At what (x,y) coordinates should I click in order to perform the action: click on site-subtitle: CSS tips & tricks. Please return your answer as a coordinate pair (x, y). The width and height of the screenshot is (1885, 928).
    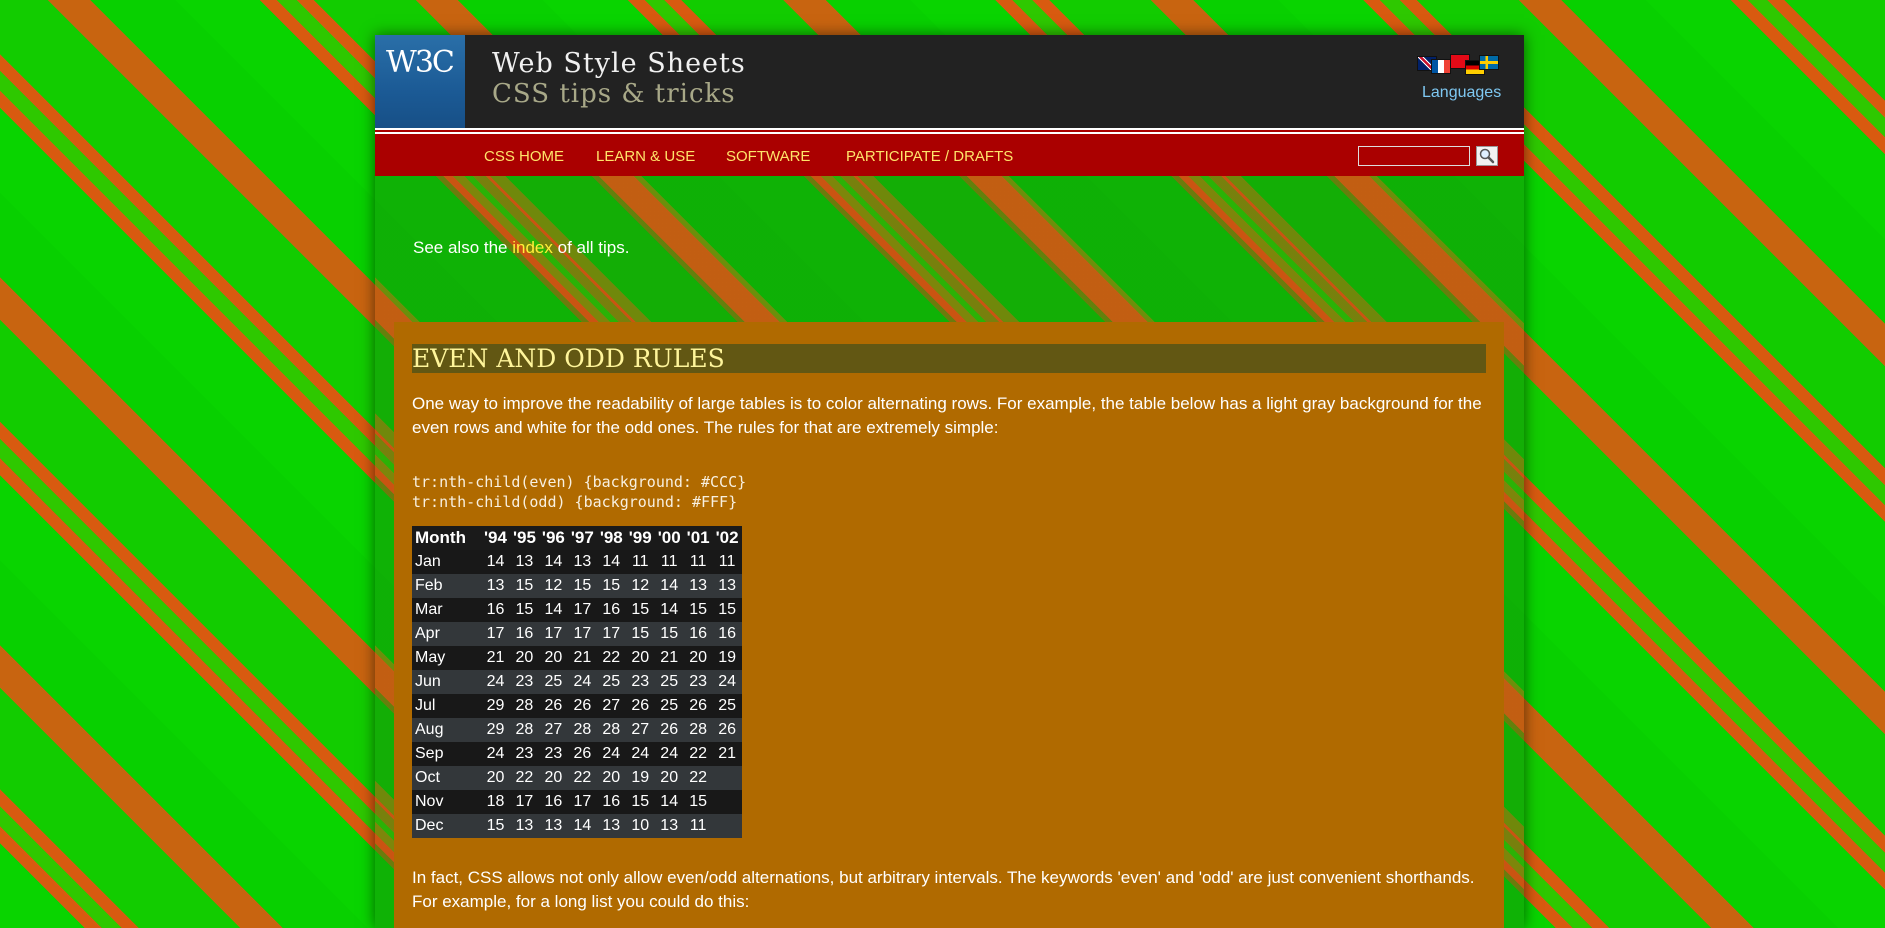
    Looking at the image, I should click on (614, 94).